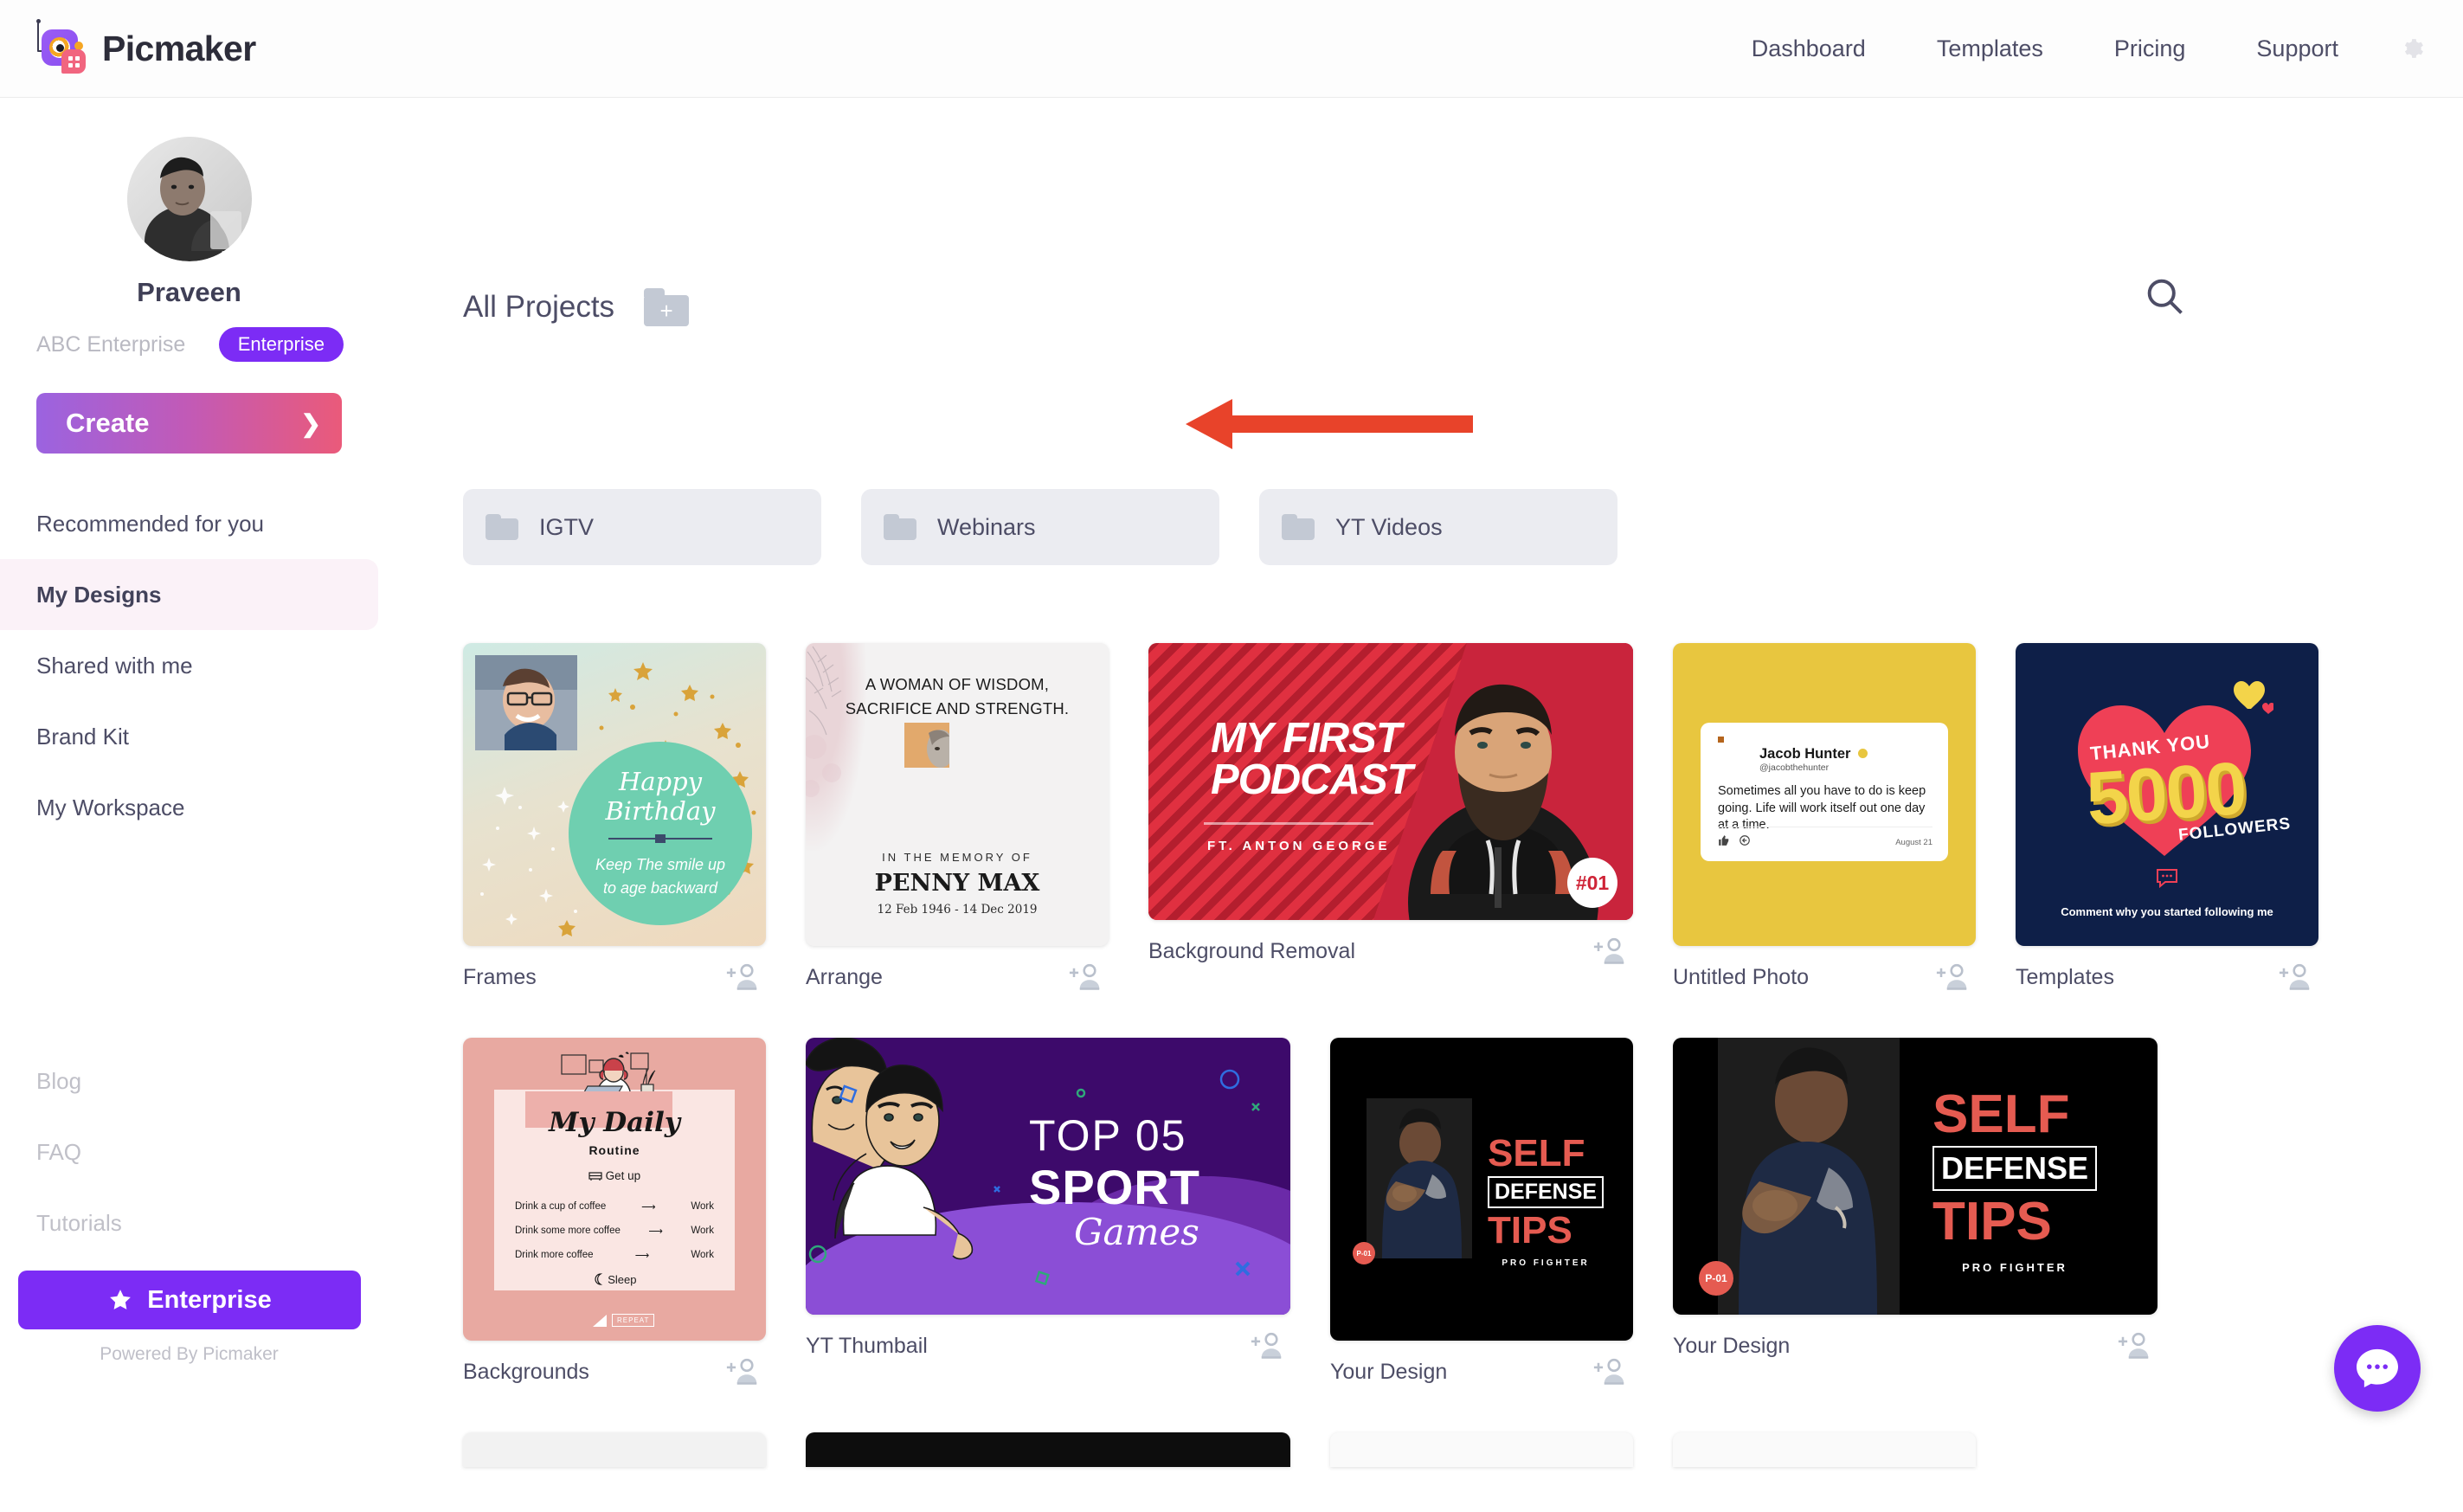  What do you see at coordinates (2001, 1114) in the screenshot?
I see `selfdefense-line1: SELF` at bounding box center [2001, 1114].